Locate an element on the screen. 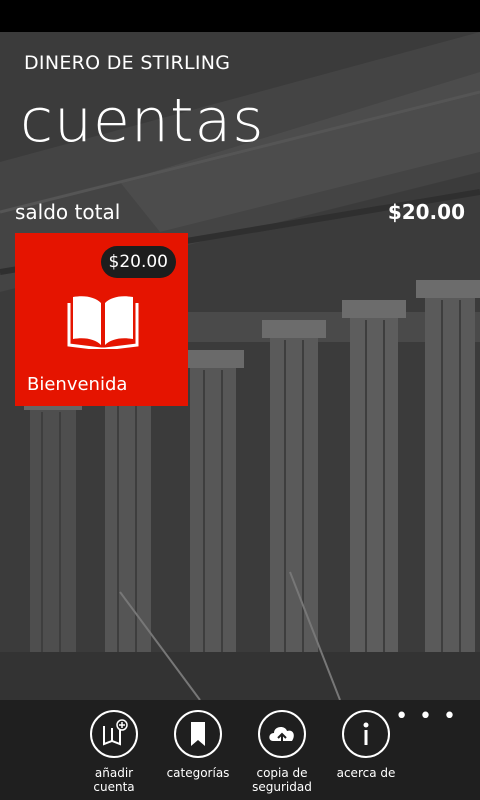 This screenshot has width=480, height=800. add-account-icon is located at coordinates (114, 734).